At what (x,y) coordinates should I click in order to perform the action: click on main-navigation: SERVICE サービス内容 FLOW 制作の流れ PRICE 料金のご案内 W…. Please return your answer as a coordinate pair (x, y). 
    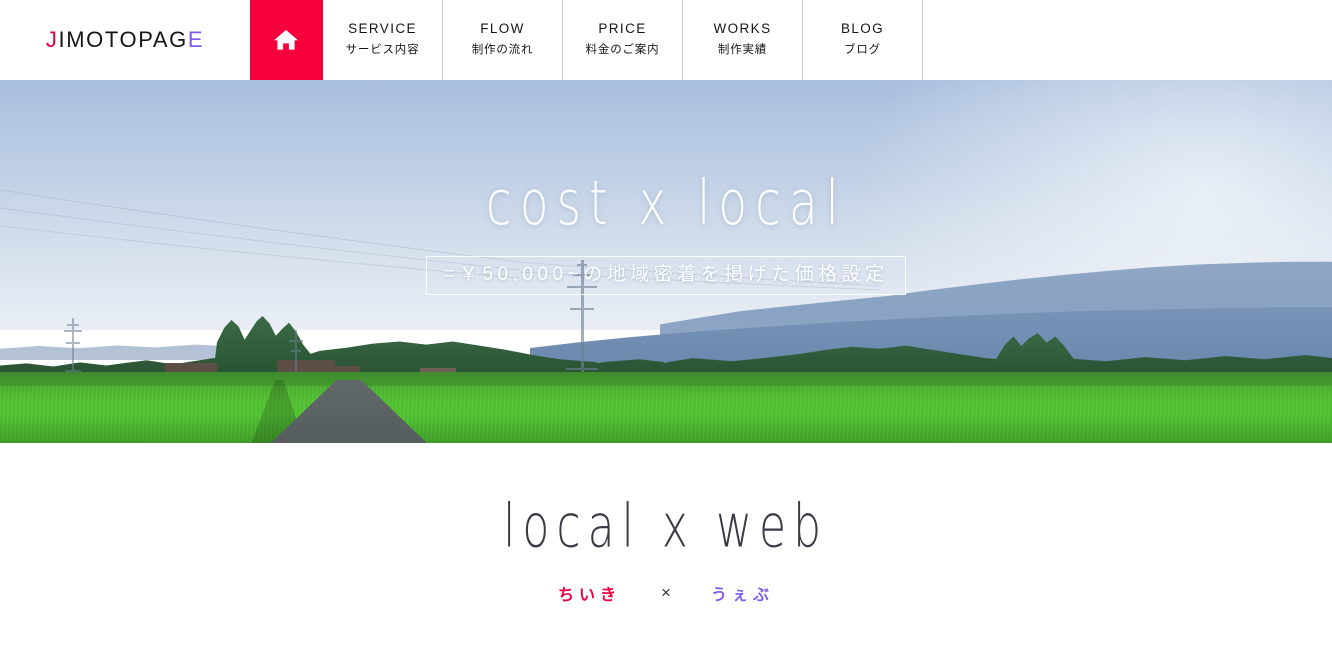
    Looking at the image, I should click on (586, 40).